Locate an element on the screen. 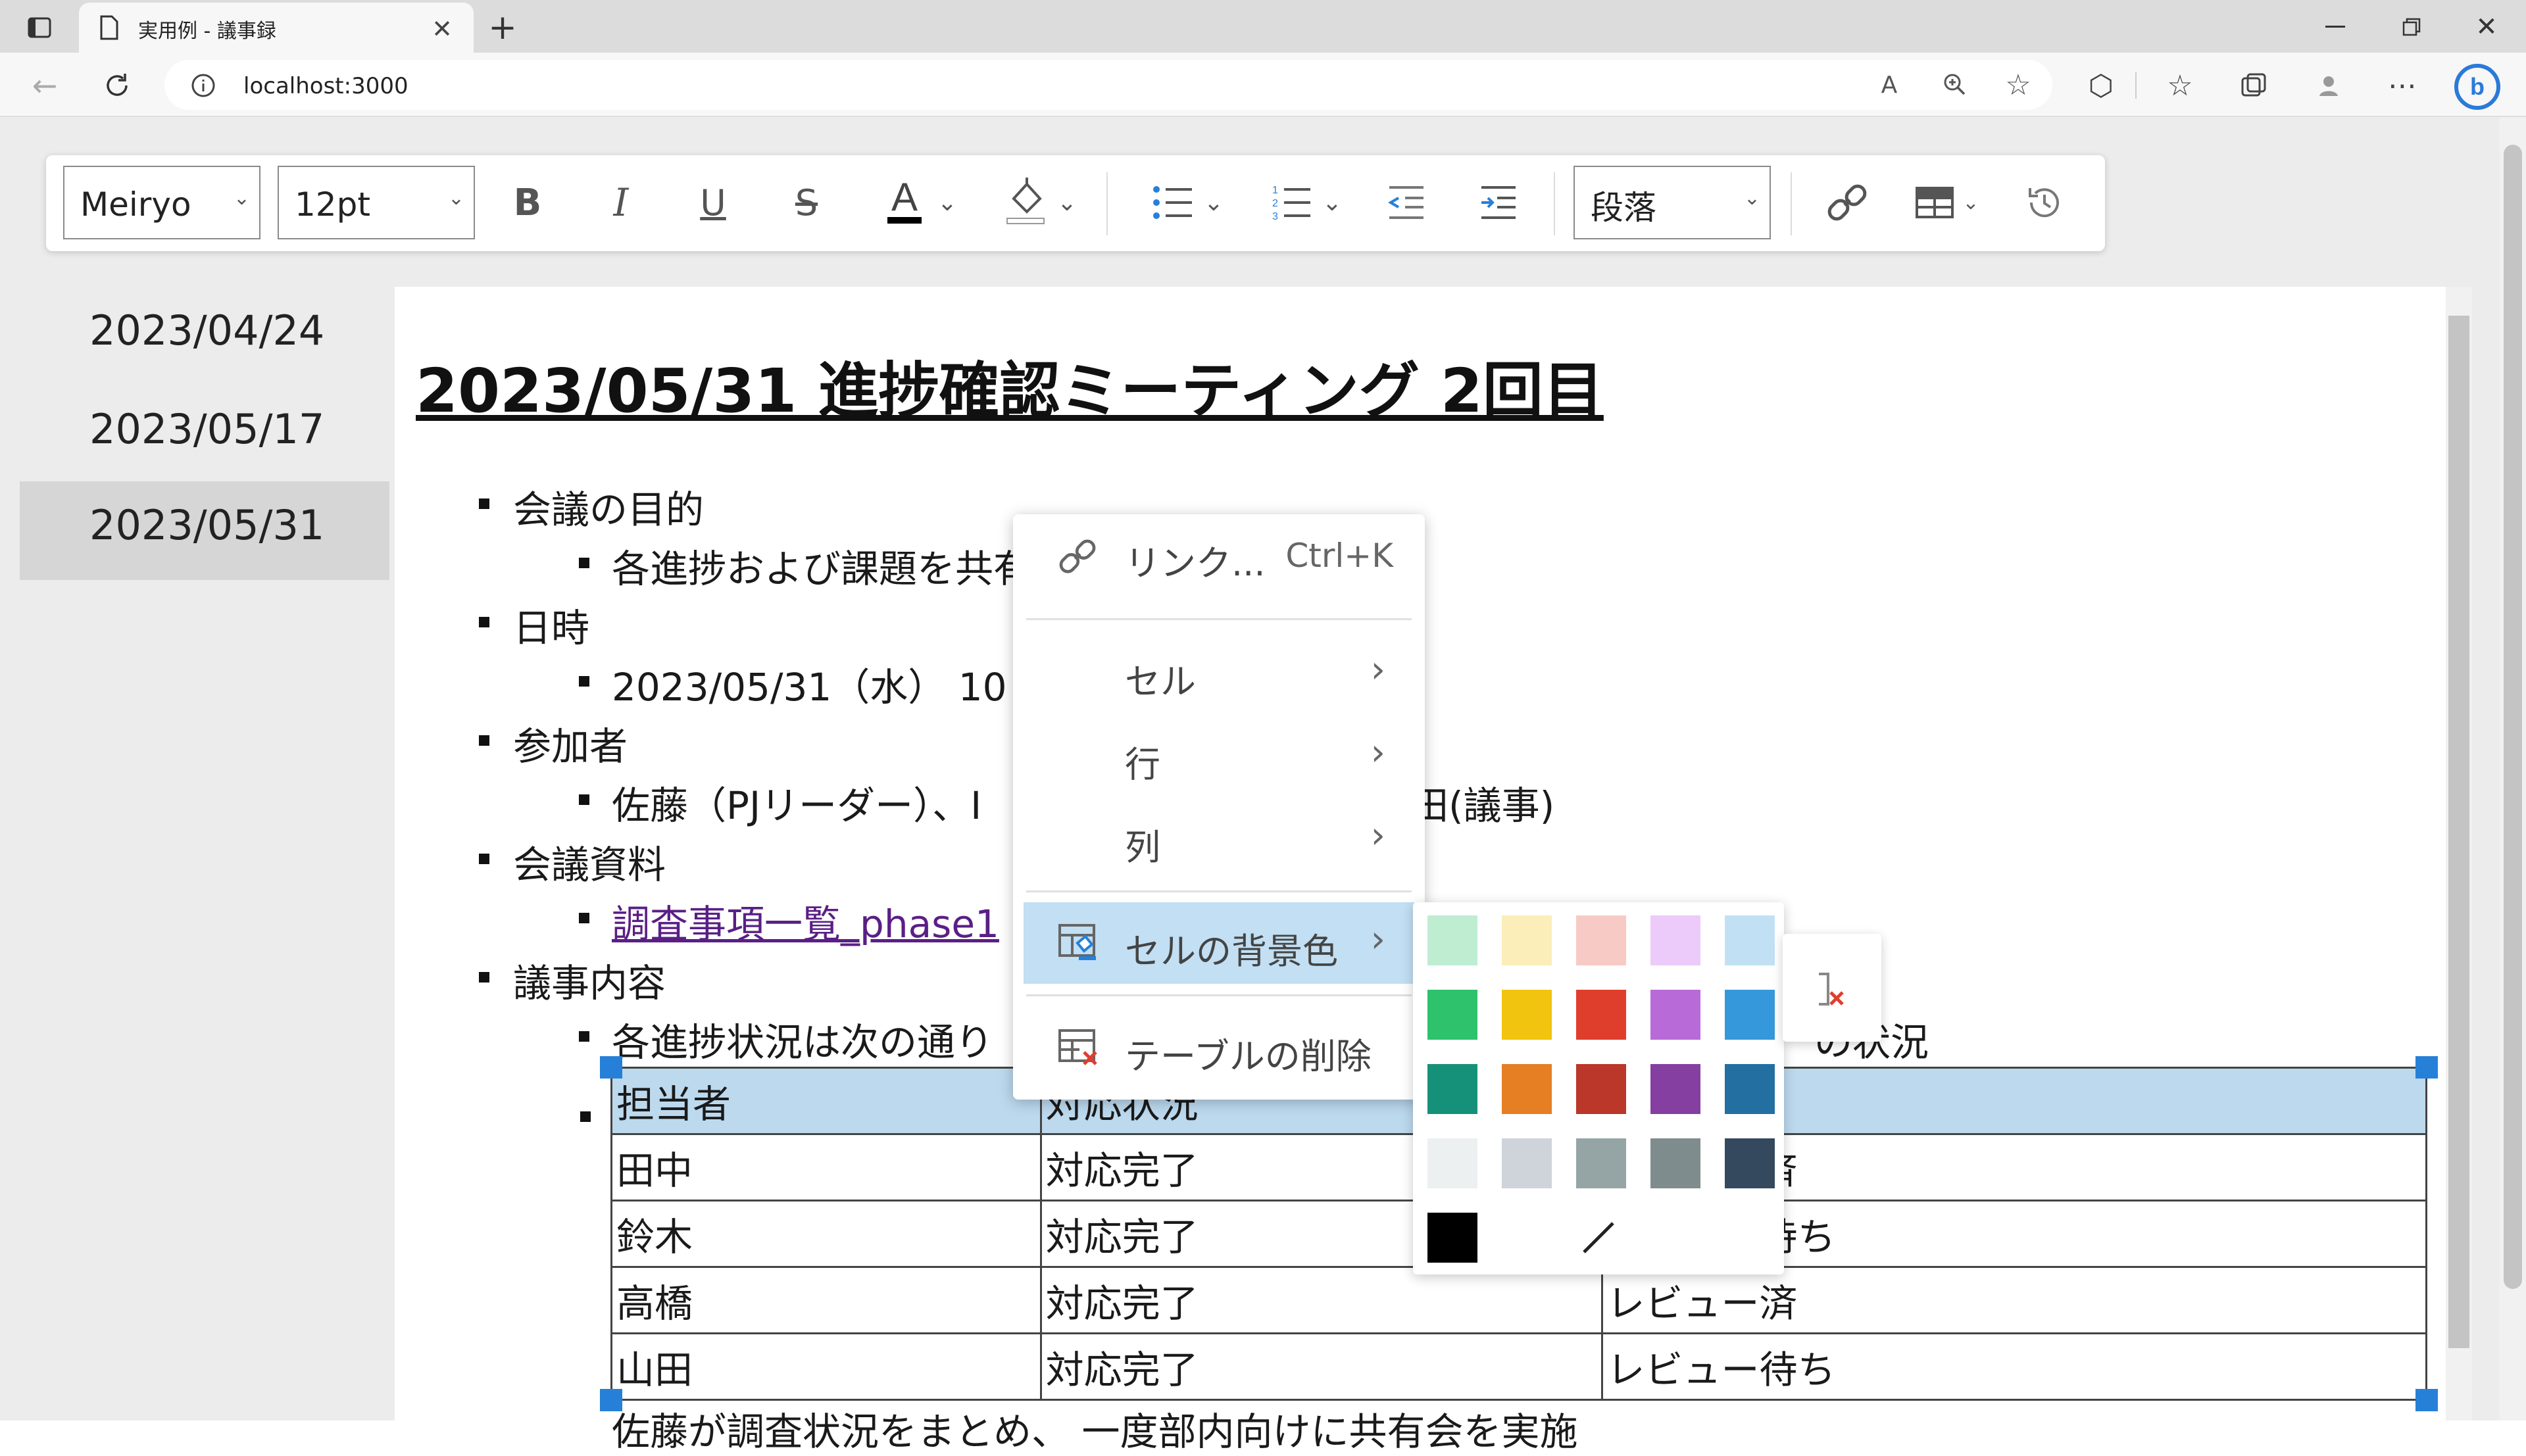 Image resolution: width=2526 pixels, height=1456 pixels. menu-item-label: 行 is located at coordinates (1142, 764).